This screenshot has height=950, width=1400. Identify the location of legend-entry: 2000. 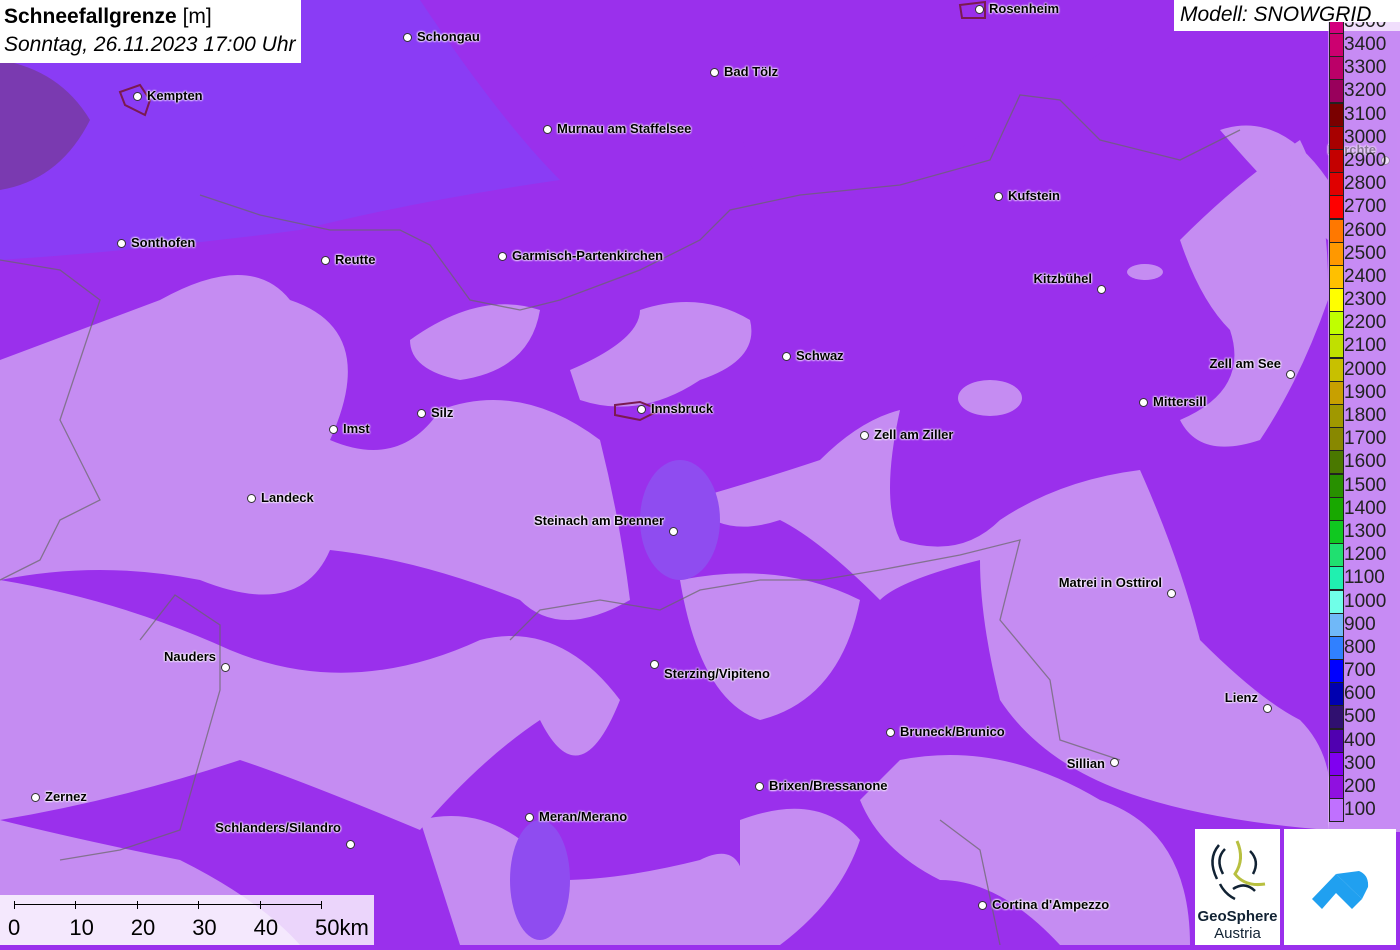
(1364, 369).